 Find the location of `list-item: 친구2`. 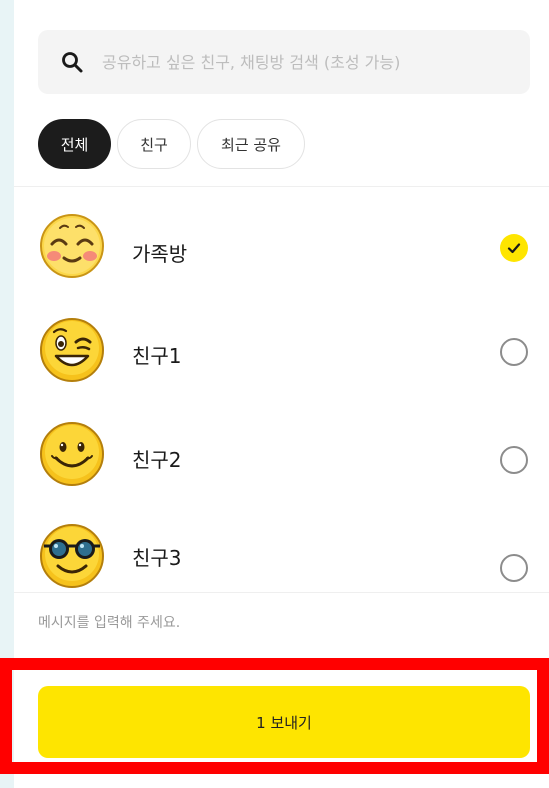

list-item: 친구2 is located at coordinates (281, 456).